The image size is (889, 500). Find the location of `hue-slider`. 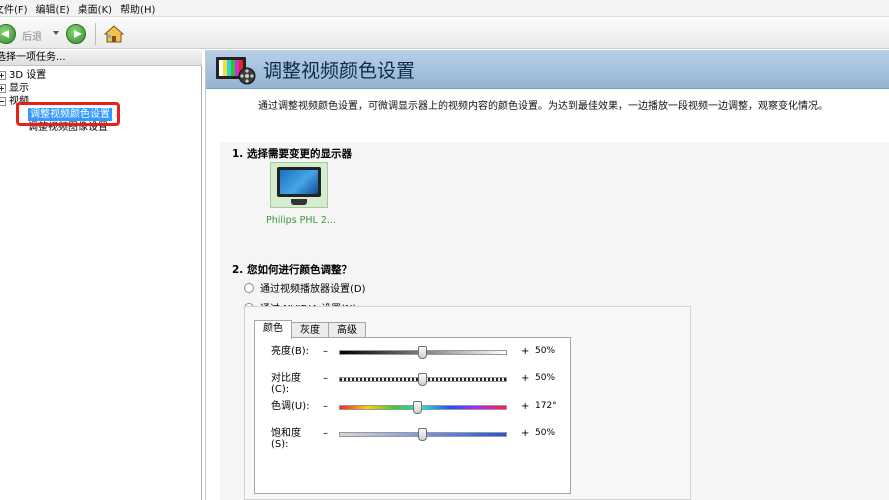

hue-slider is located at coordinates (423, 407).